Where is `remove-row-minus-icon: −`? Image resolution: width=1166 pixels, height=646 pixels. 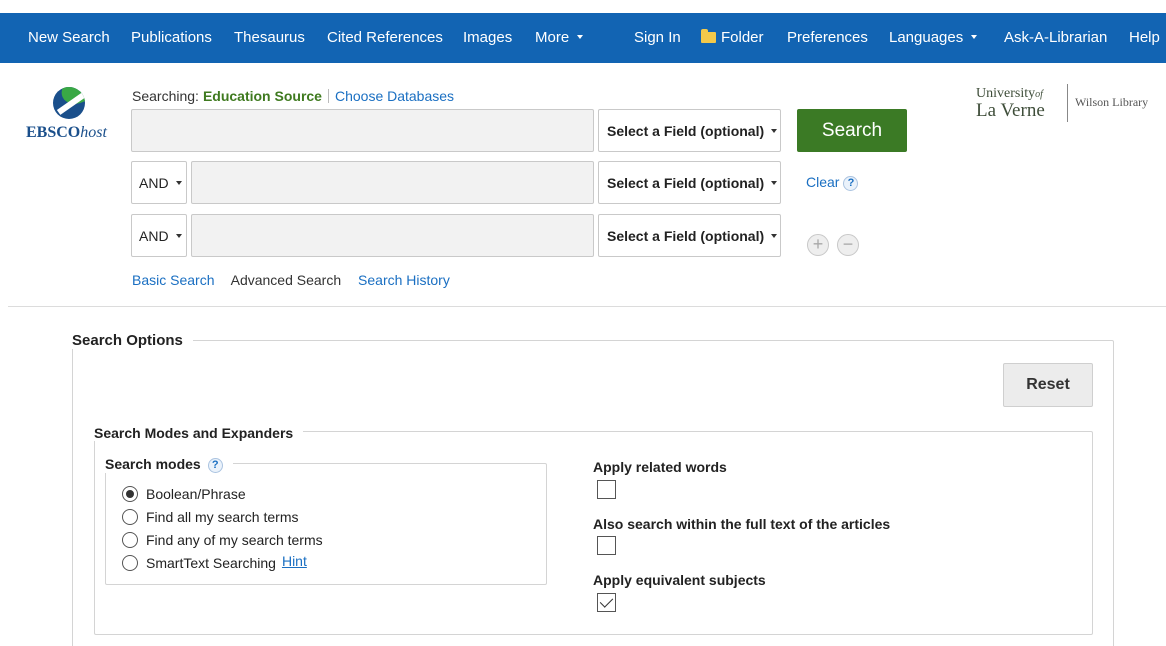
remove-row-minus-icon: − is located at coordinates (848, 245).